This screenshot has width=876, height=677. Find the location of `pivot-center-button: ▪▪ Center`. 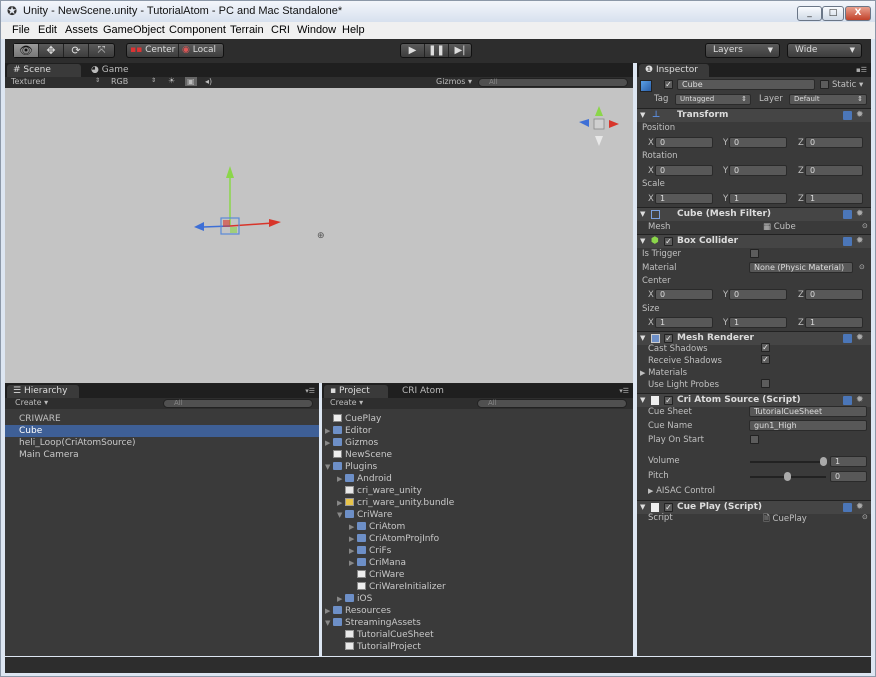

pivot-center-button: ▪▪ Center is located at coordinates (153, 50).